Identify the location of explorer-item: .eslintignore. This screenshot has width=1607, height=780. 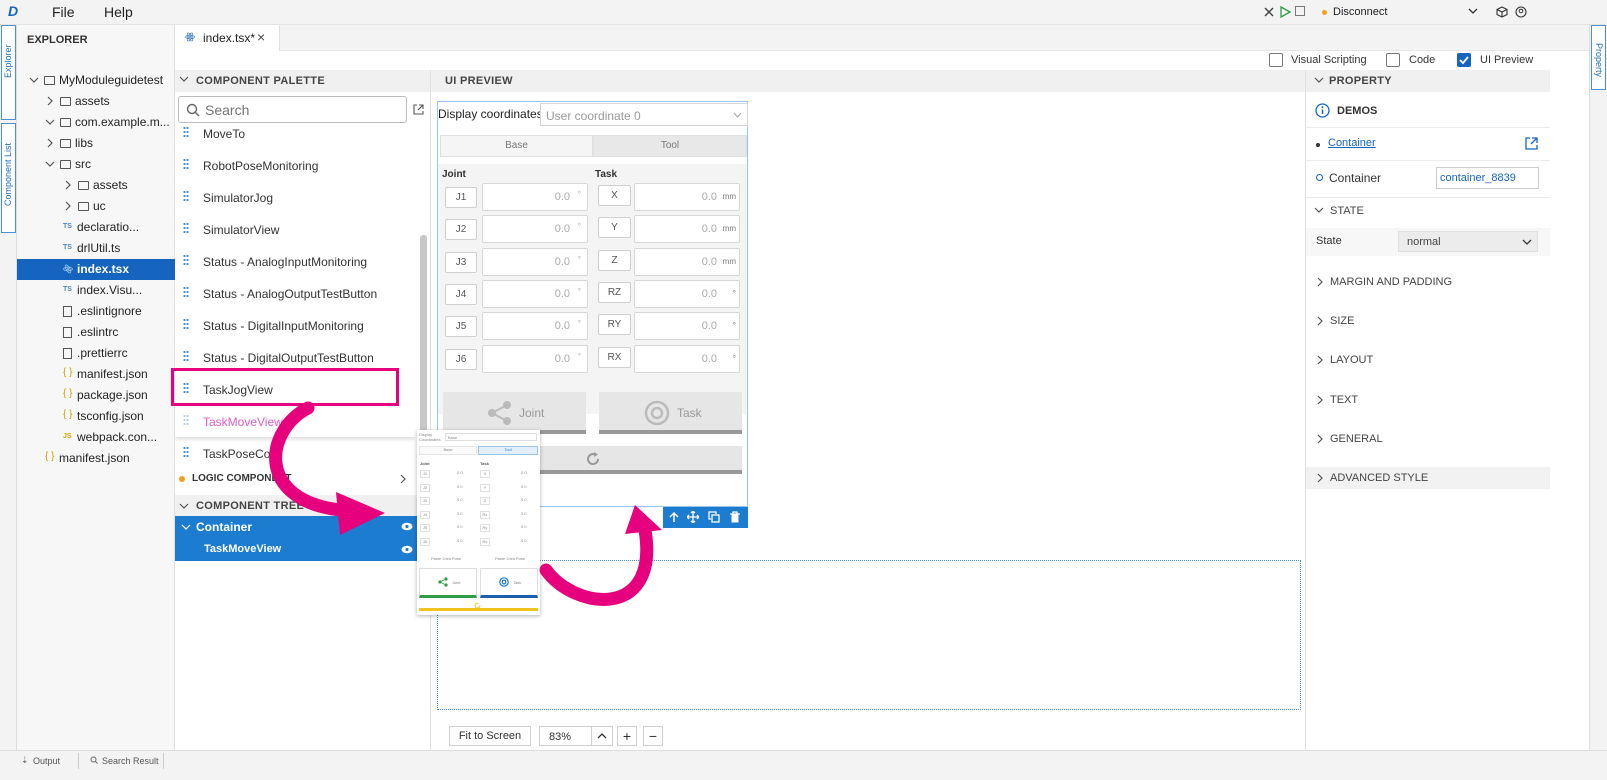
(96, 311).